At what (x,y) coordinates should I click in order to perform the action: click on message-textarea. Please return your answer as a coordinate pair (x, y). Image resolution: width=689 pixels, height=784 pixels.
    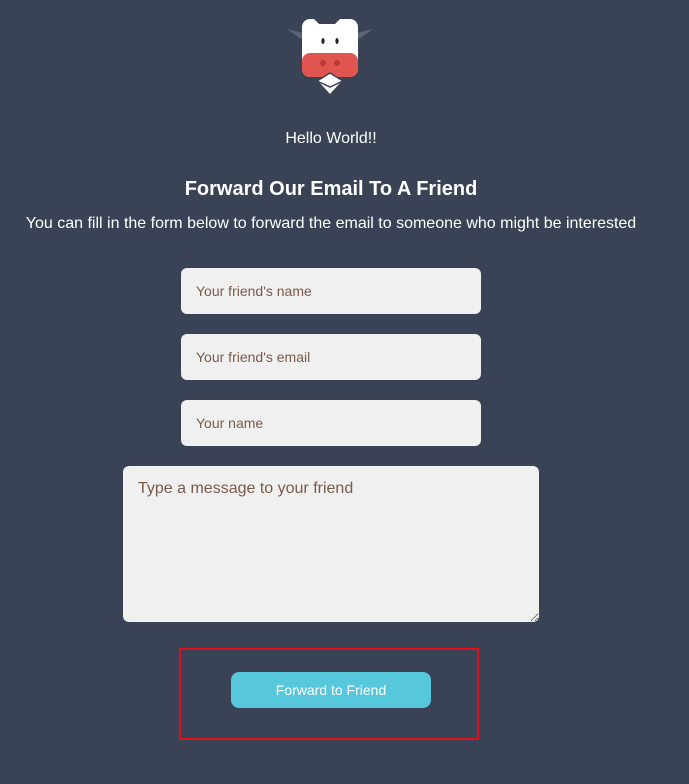
    Looking at the image, I should click on (331, 544).